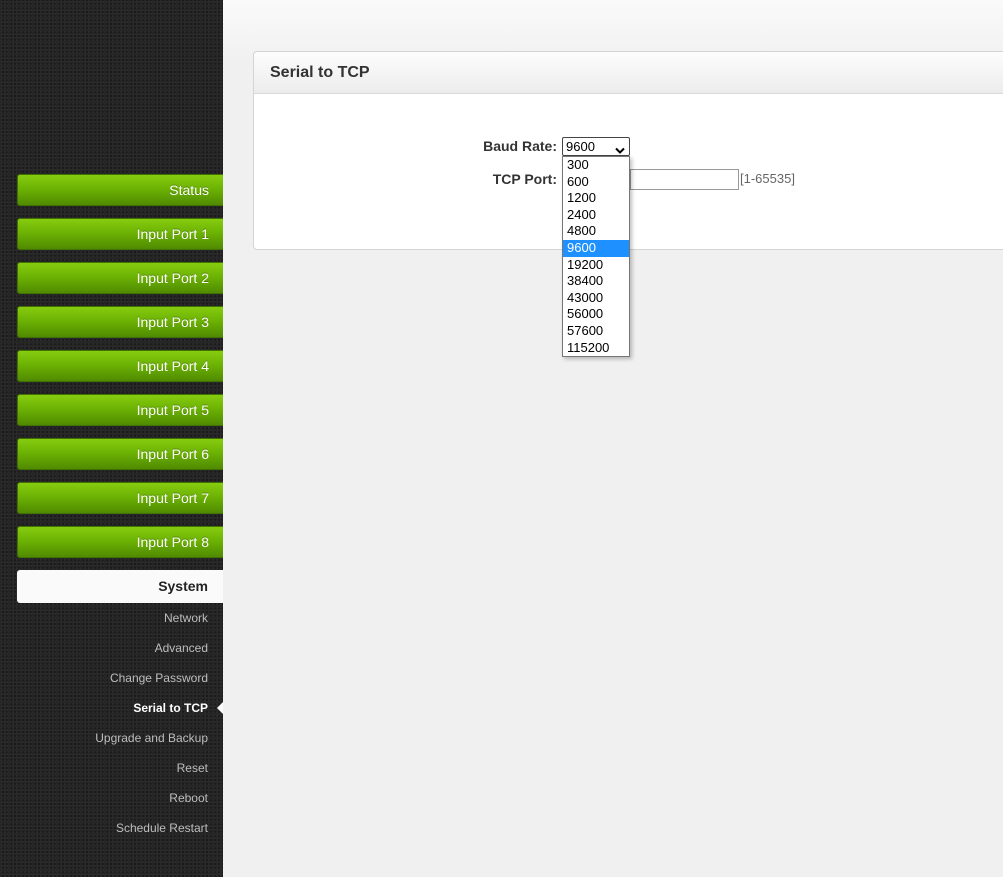 The width and height of the screenshot is (1003, 877). Describe the element at coordinates (684, 179) in the screenshot. I see `tcp-port-input` at that location.